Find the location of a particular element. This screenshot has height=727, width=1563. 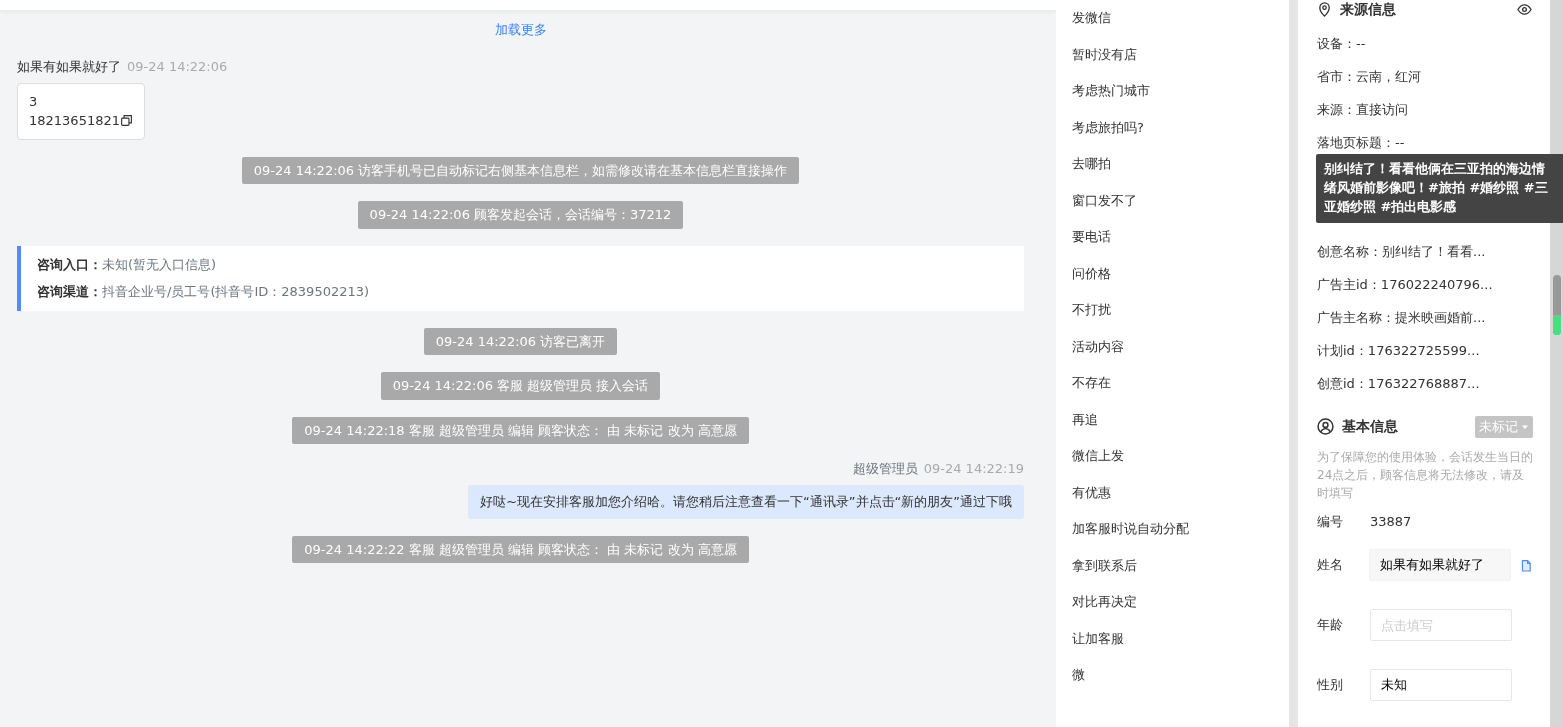

info-row-text: 省市：云南，红河 is located at coordinates (1369, 76).